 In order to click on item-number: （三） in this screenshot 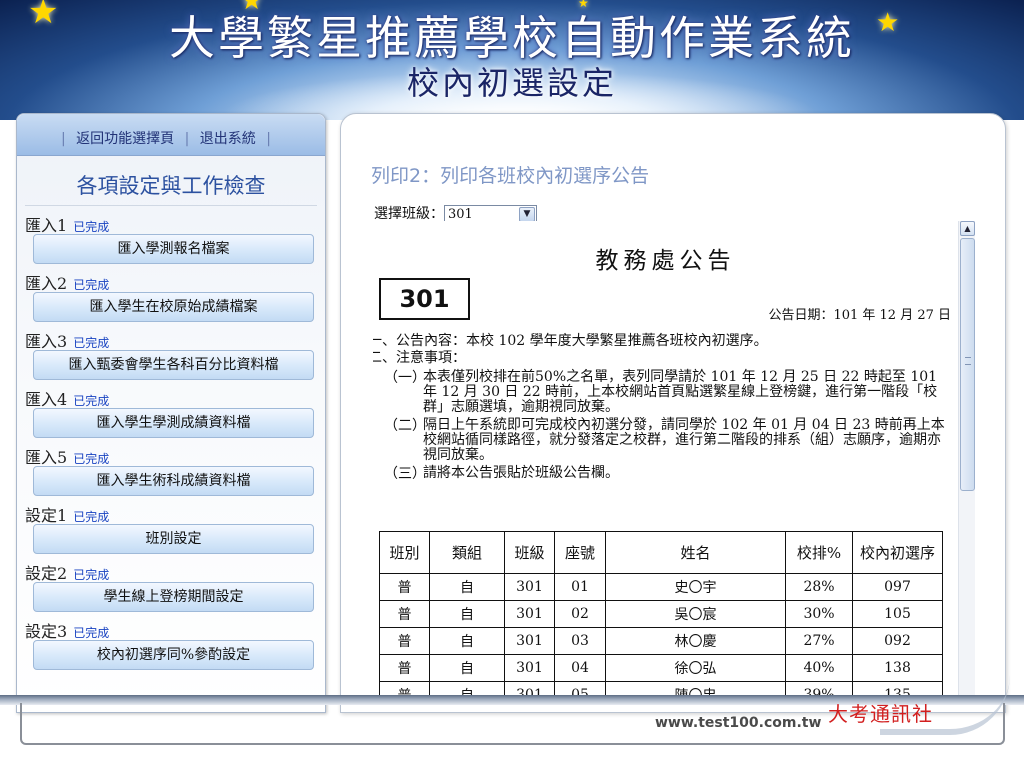, I will do `click(405, 474)`.